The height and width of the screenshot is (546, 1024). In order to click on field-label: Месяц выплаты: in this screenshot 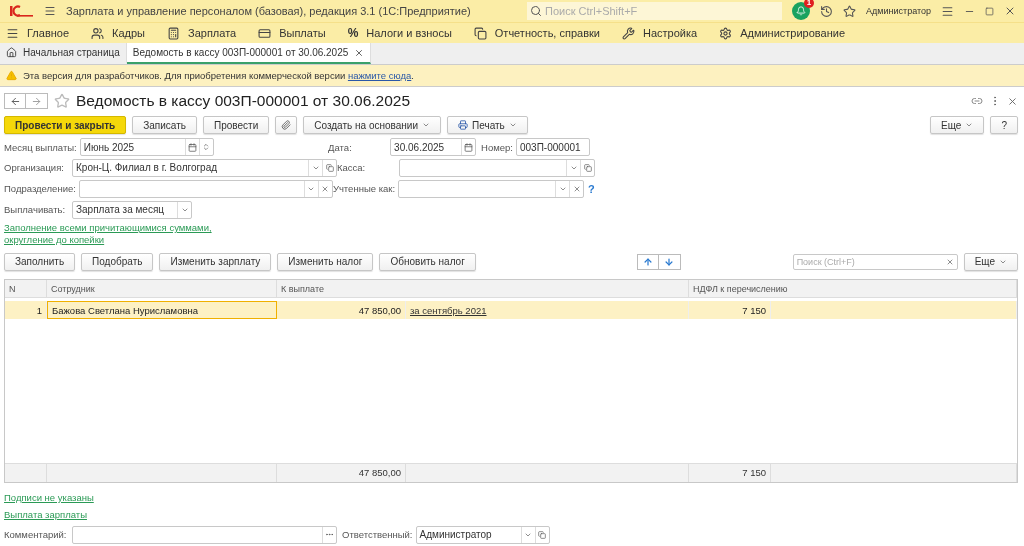, I will do `click(41, 147)`.